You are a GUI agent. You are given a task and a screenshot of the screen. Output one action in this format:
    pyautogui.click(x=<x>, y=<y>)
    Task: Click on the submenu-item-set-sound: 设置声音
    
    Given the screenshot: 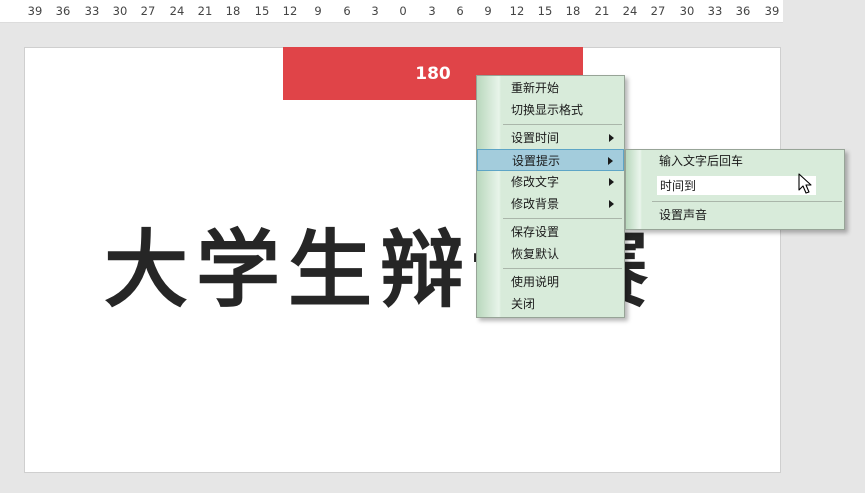 What is the action you would take?
    pyautogui.click(x=735, y=215)
    